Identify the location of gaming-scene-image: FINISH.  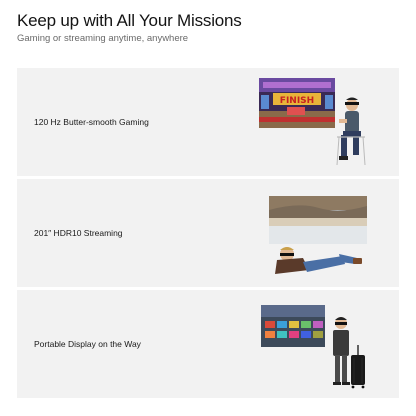
(312, 122).